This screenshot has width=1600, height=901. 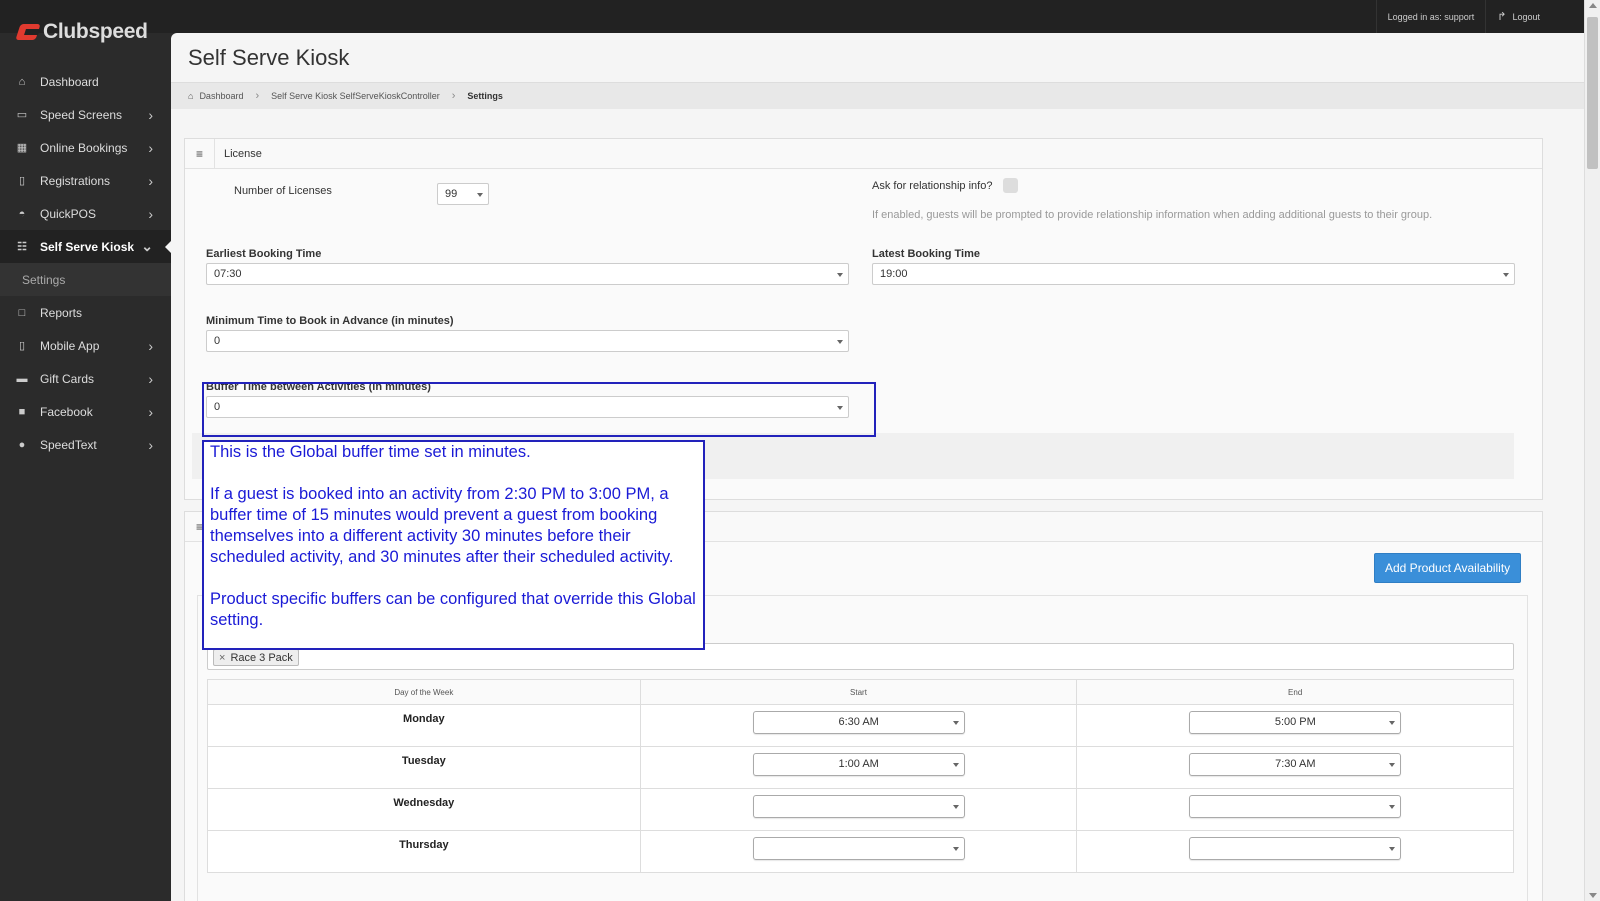 I want to click on sidebar-item-registrations: ▯ Registrations ›, so click(x=85, y=180).